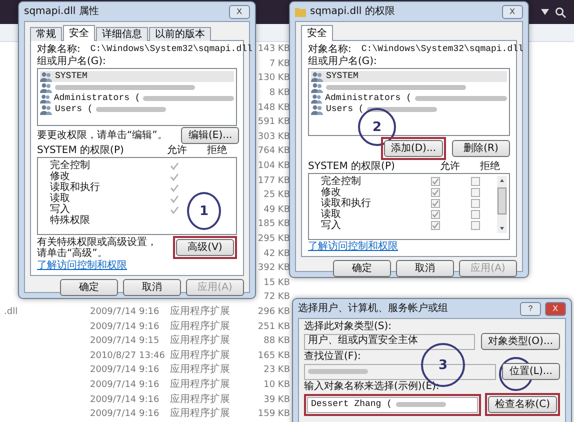 Image resolution: width=574 pixels, height=422 pixels. I want to click on hint-text: 要更改权限，请单击“编辑”。, so click(102, 135).